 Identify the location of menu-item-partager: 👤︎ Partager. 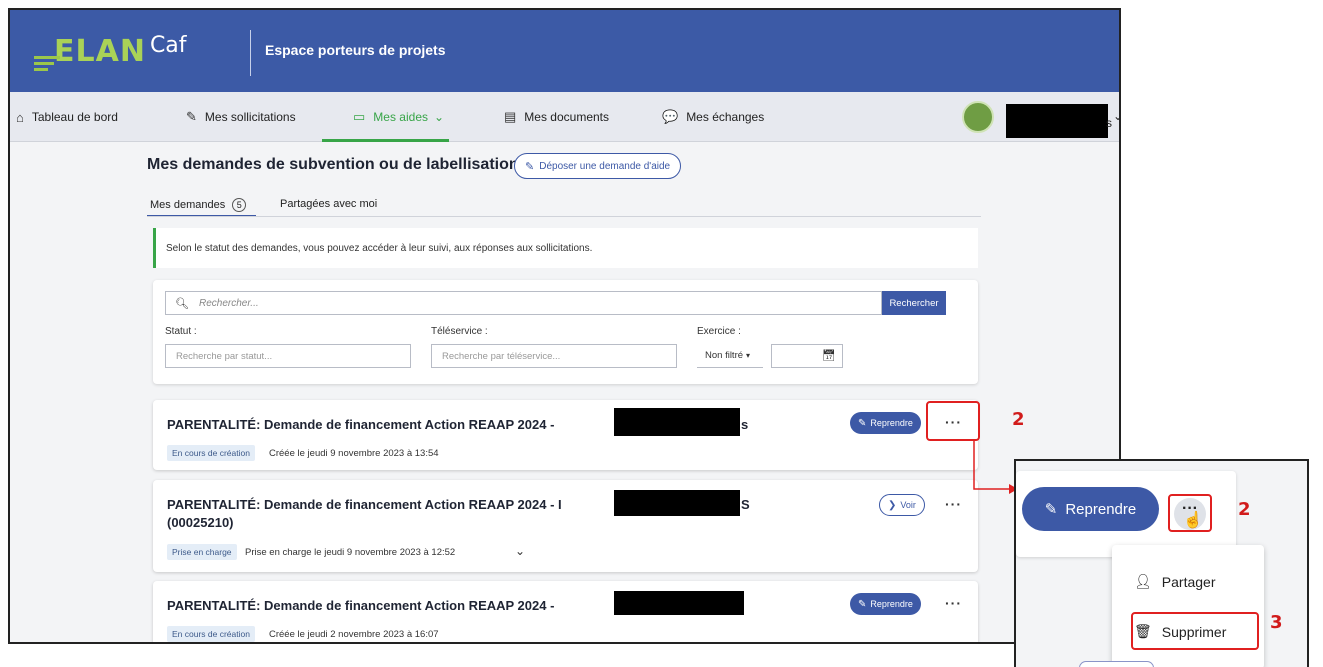
(1174, 581).